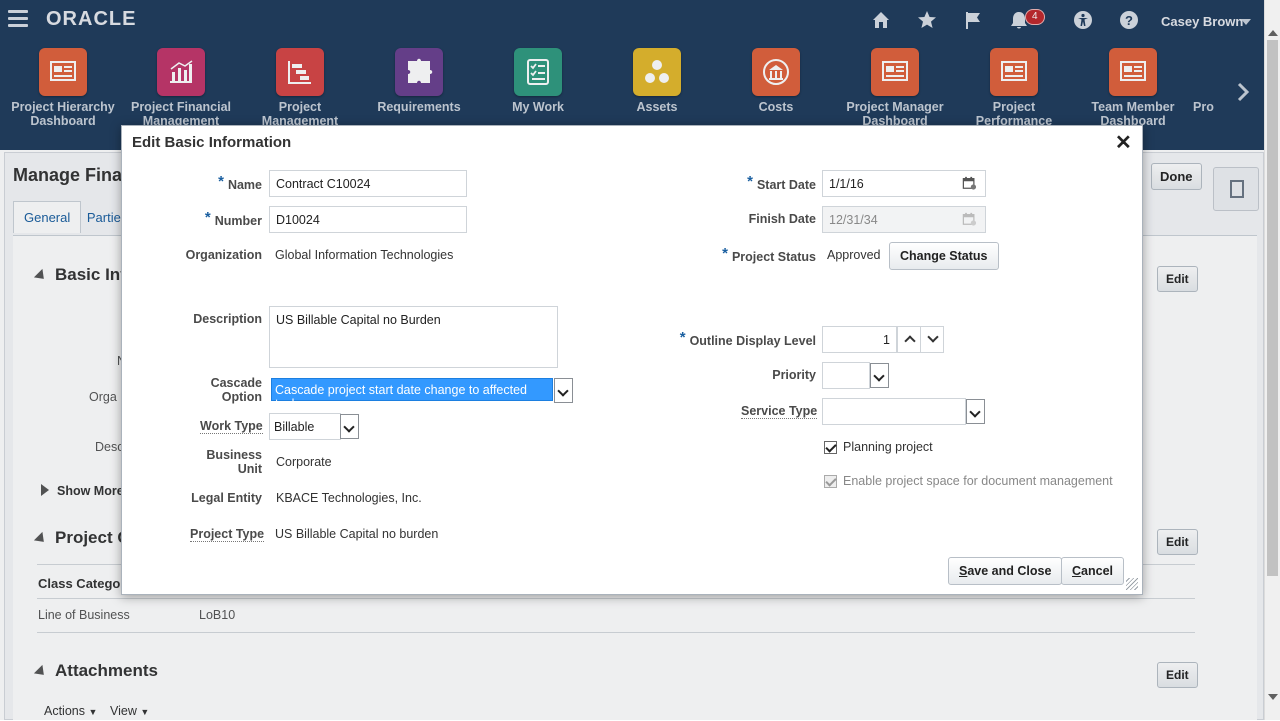 Image resolution: width=1280 pixels, height=721 pixels. Describe the element at coordinates (231, 426) in the screenshot. I see `work-type-label: Work Type` at that location.